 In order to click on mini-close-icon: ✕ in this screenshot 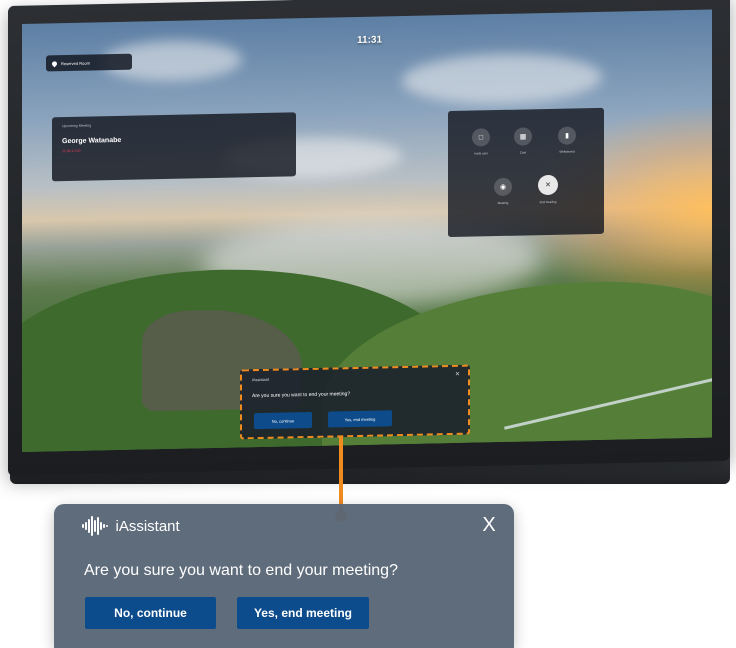, I will do `click(457, 374)`.